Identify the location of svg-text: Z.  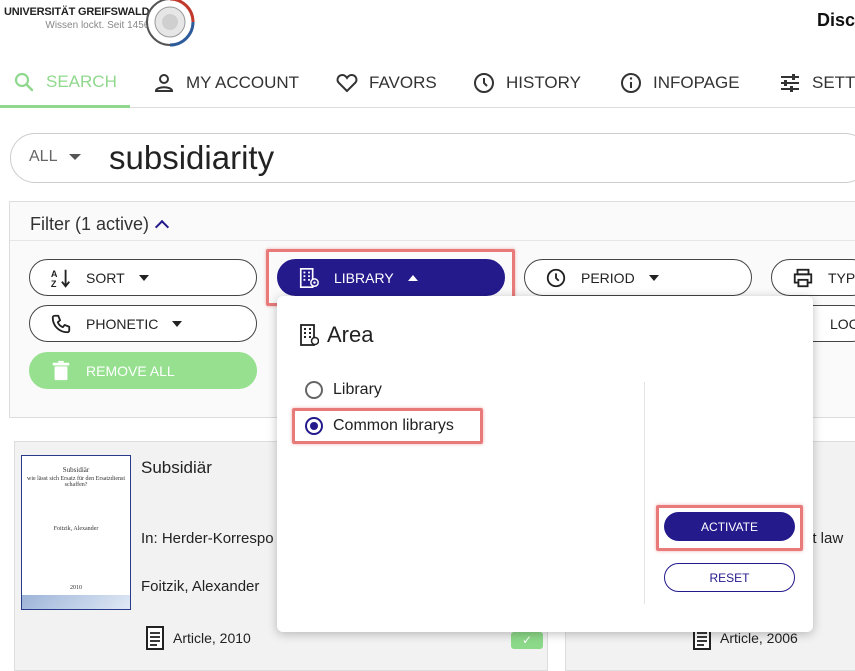
(54, 284).